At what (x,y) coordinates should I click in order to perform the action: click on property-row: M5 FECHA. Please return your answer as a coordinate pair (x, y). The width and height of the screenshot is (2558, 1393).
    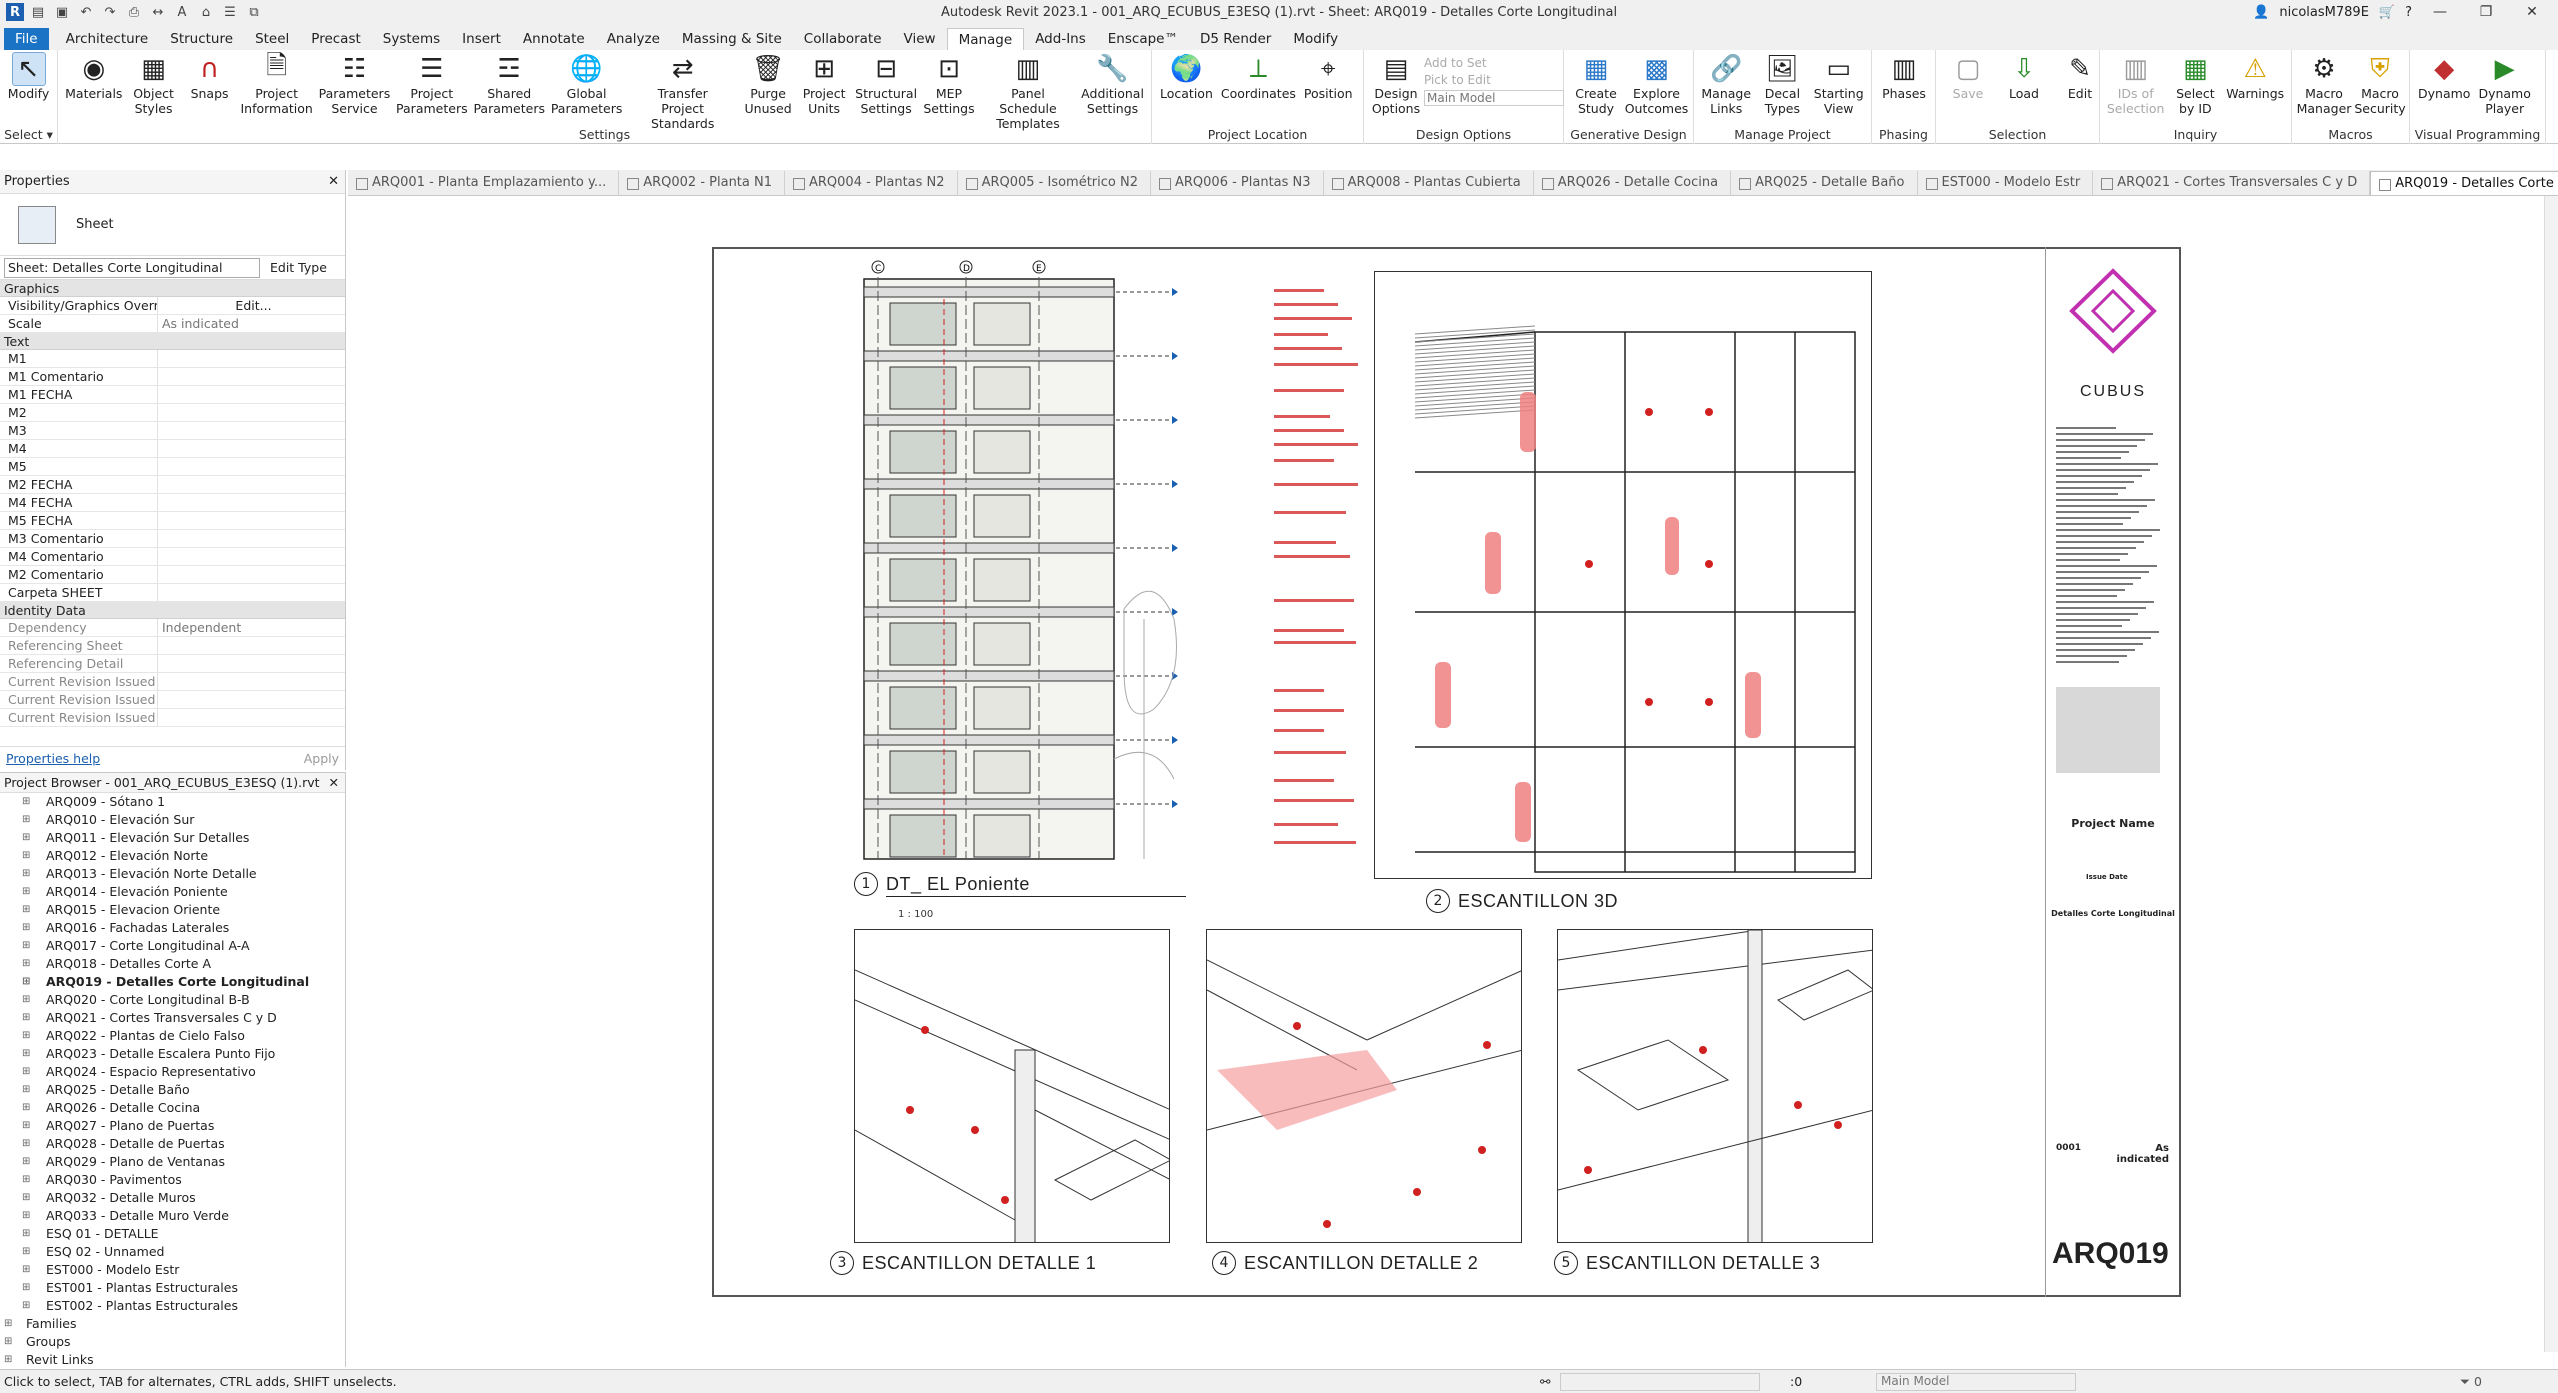
    Looking at the image, I should click on (172, 521).